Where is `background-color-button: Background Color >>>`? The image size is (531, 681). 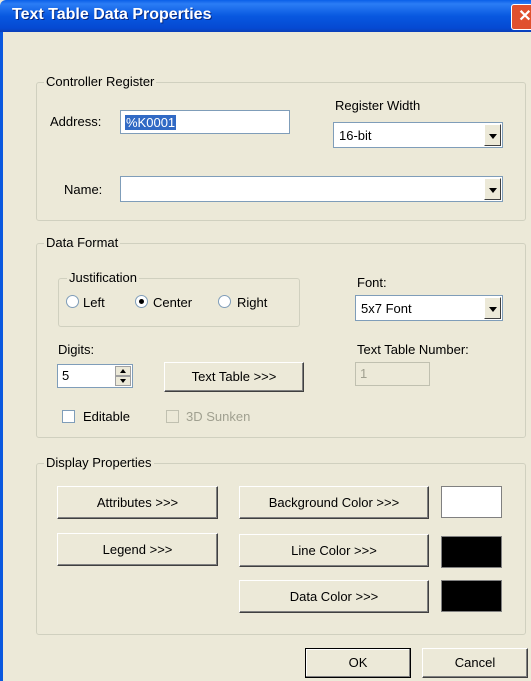
background-color-button: Background Color >>> is located at coordinates (334, 502).